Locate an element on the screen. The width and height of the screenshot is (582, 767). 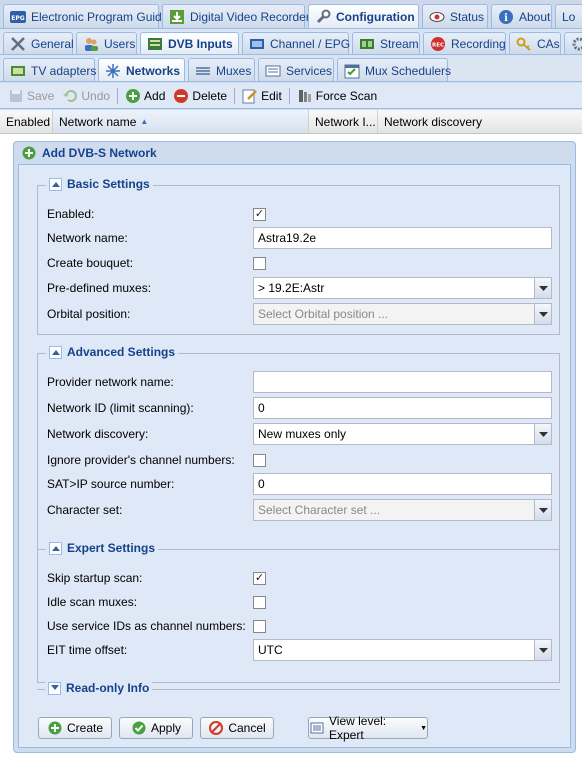
view-level-icon is located at coordinates (317, 728).